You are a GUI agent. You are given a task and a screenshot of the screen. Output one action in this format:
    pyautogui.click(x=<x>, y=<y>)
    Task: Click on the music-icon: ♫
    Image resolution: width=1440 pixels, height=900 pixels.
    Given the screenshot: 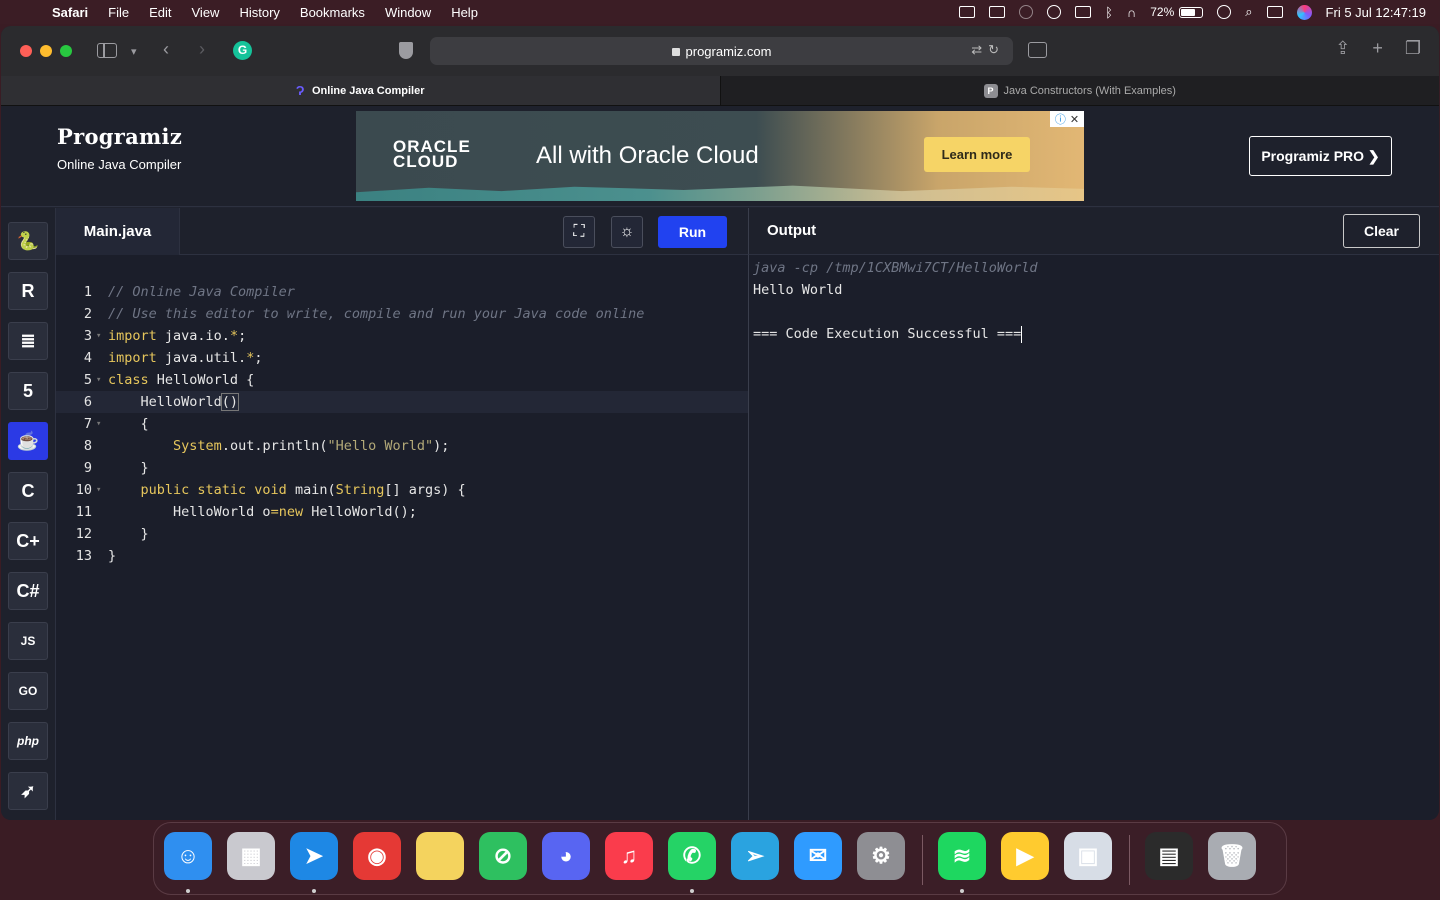 What is the action you would take?
    pyautogui.click(x=629, y=856)
    